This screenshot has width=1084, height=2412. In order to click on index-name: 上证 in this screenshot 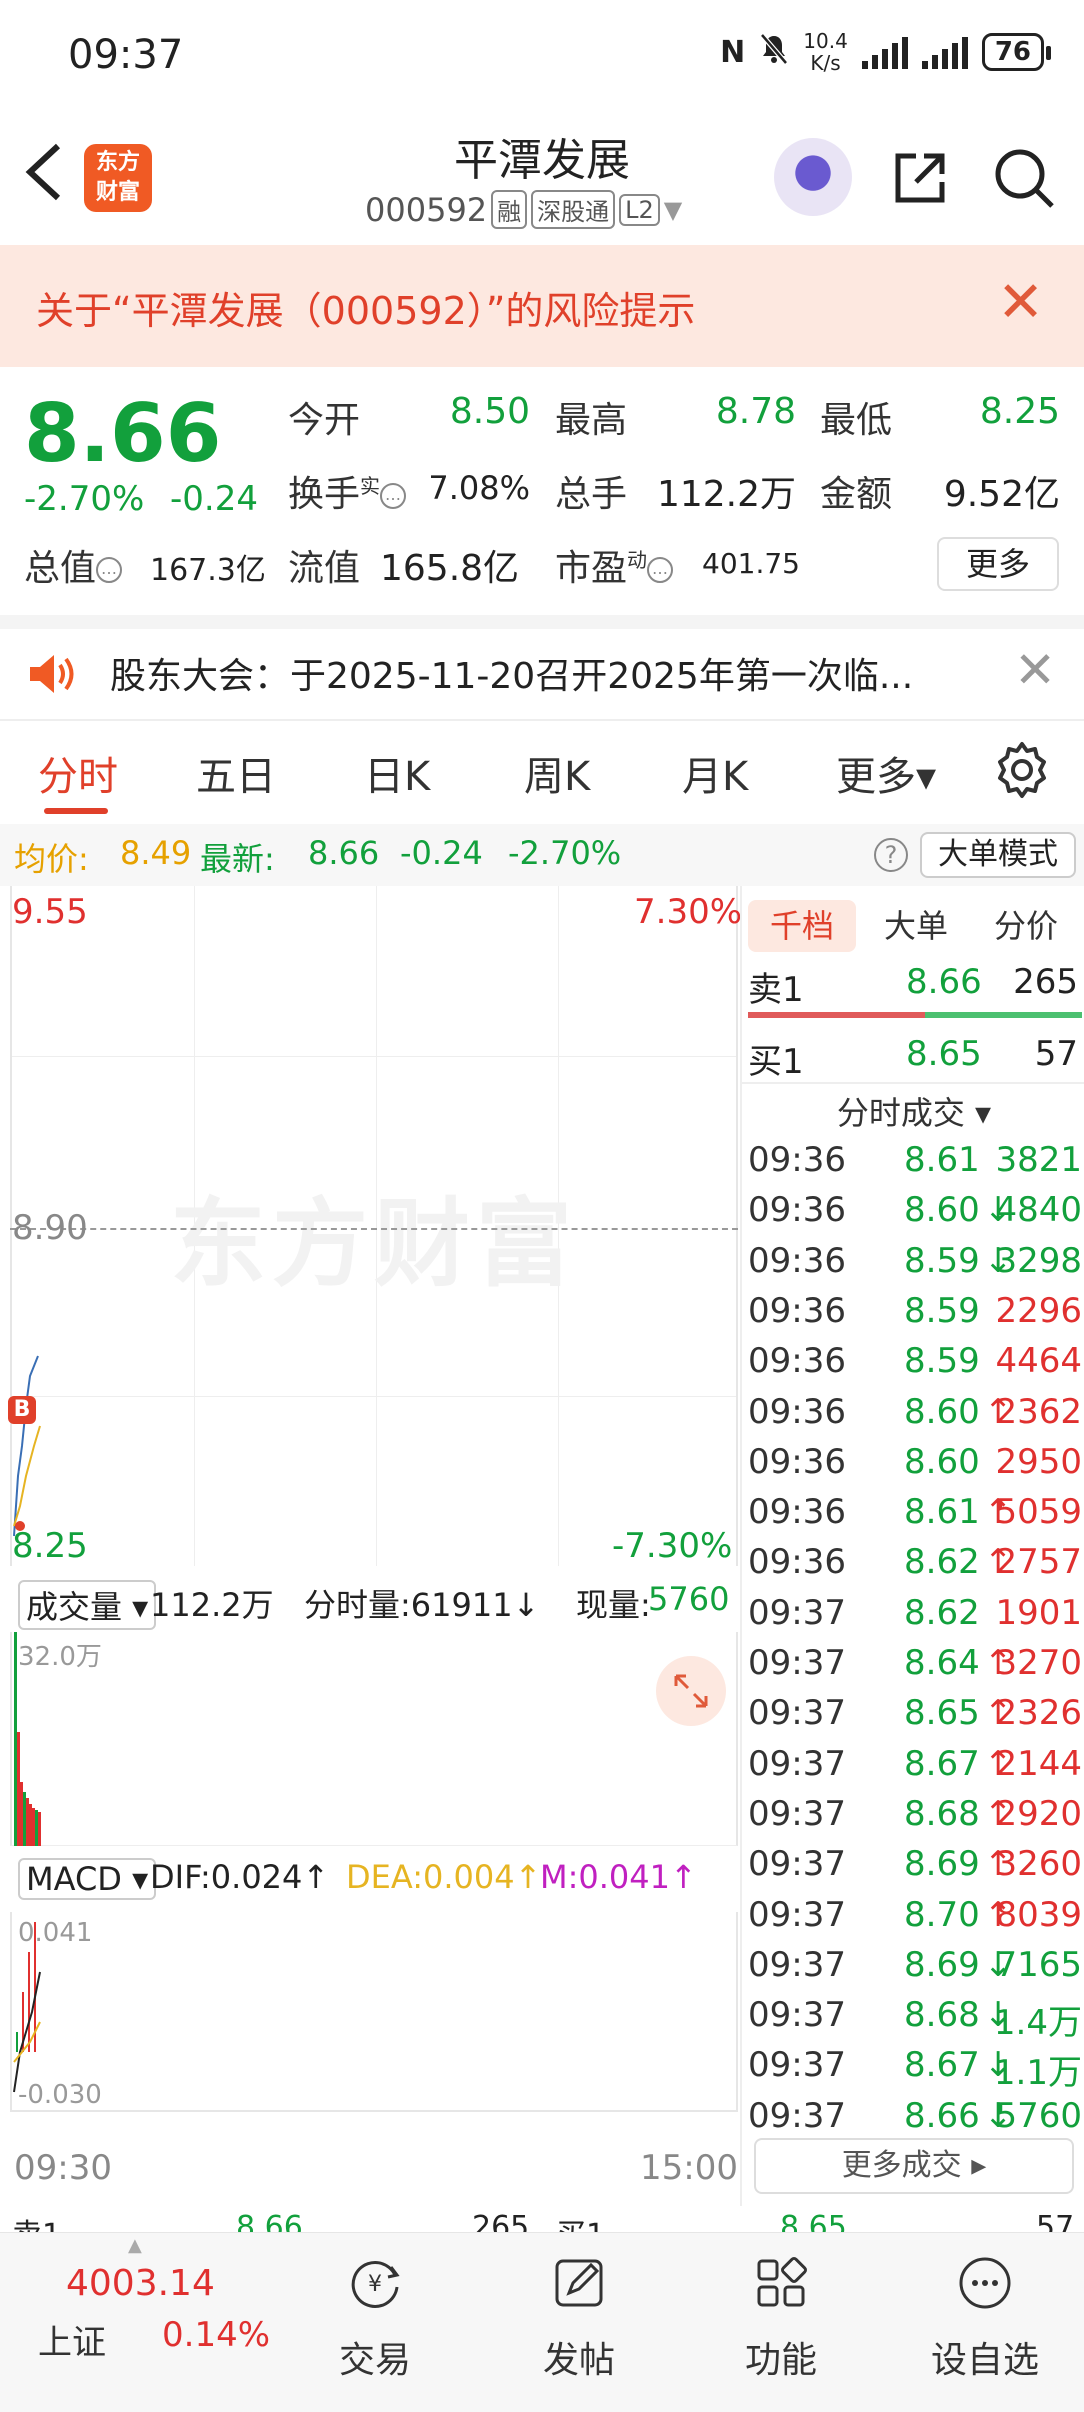, I will do `click(72, 2343)`.